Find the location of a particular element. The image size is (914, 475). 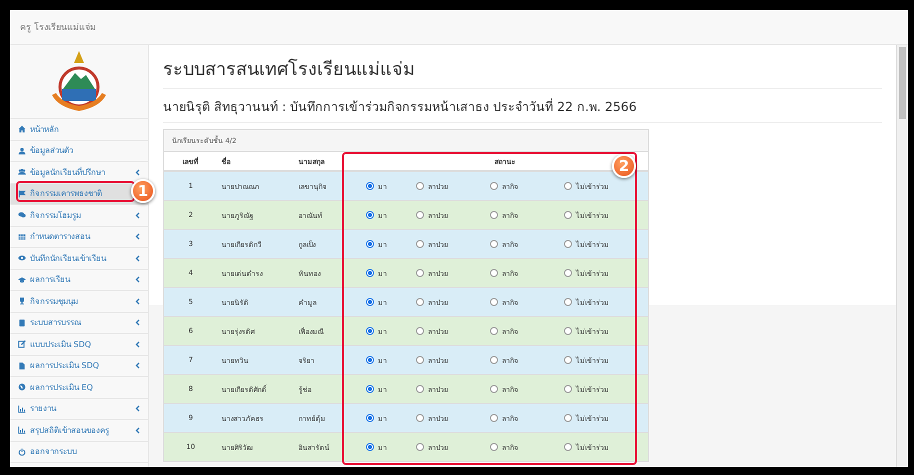

user-icon is located at coordinates (22, 150).